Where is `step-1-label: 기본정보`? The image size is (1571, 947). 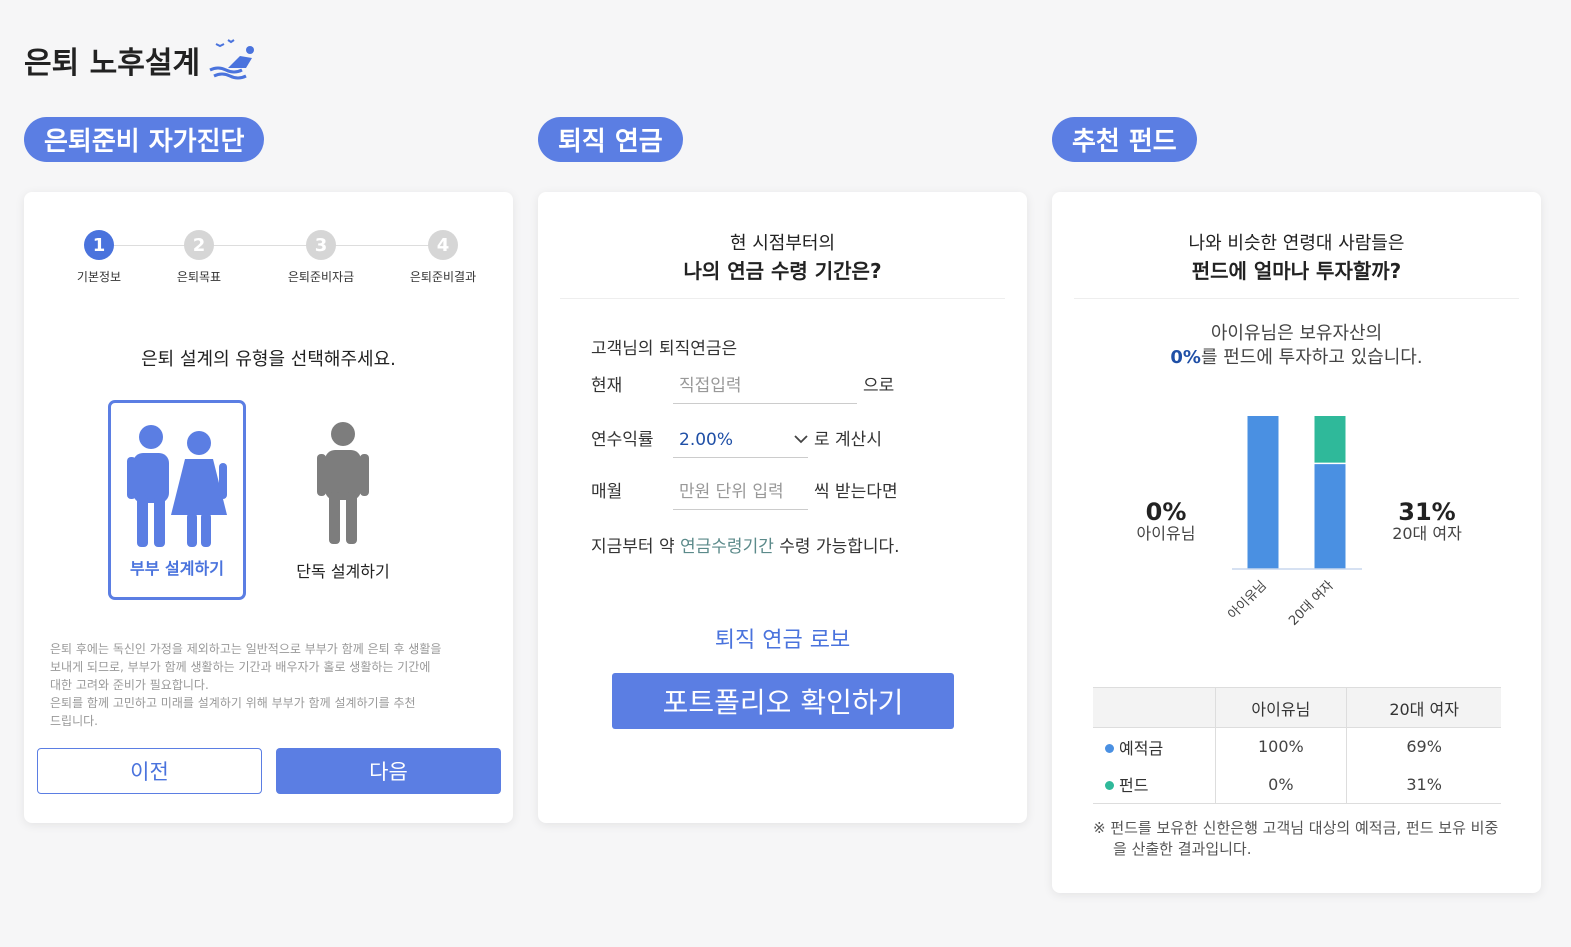 step-1-label: 기본정보 is located at coordinates (99, 277).